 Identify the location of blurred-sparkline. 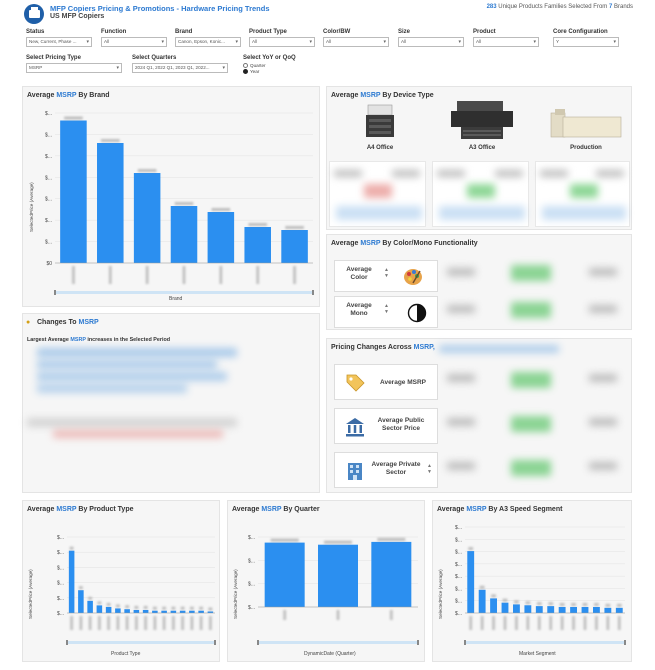
(584, 213).